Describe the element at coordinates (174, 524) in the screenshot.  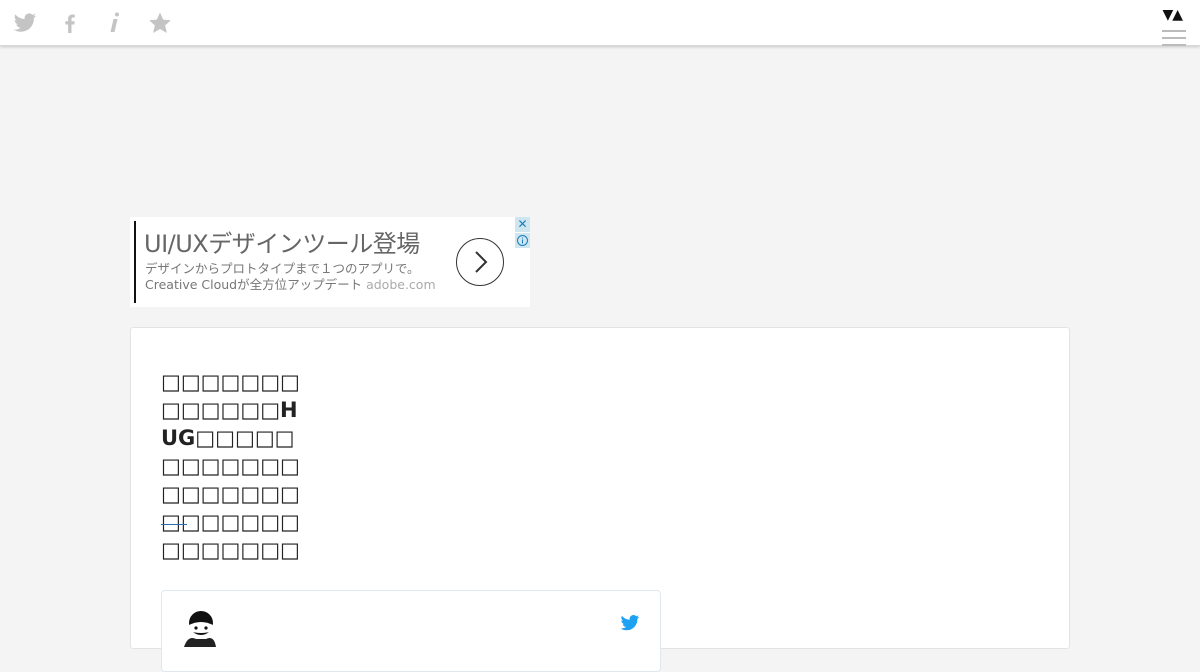
I see `title-underline` at that location.